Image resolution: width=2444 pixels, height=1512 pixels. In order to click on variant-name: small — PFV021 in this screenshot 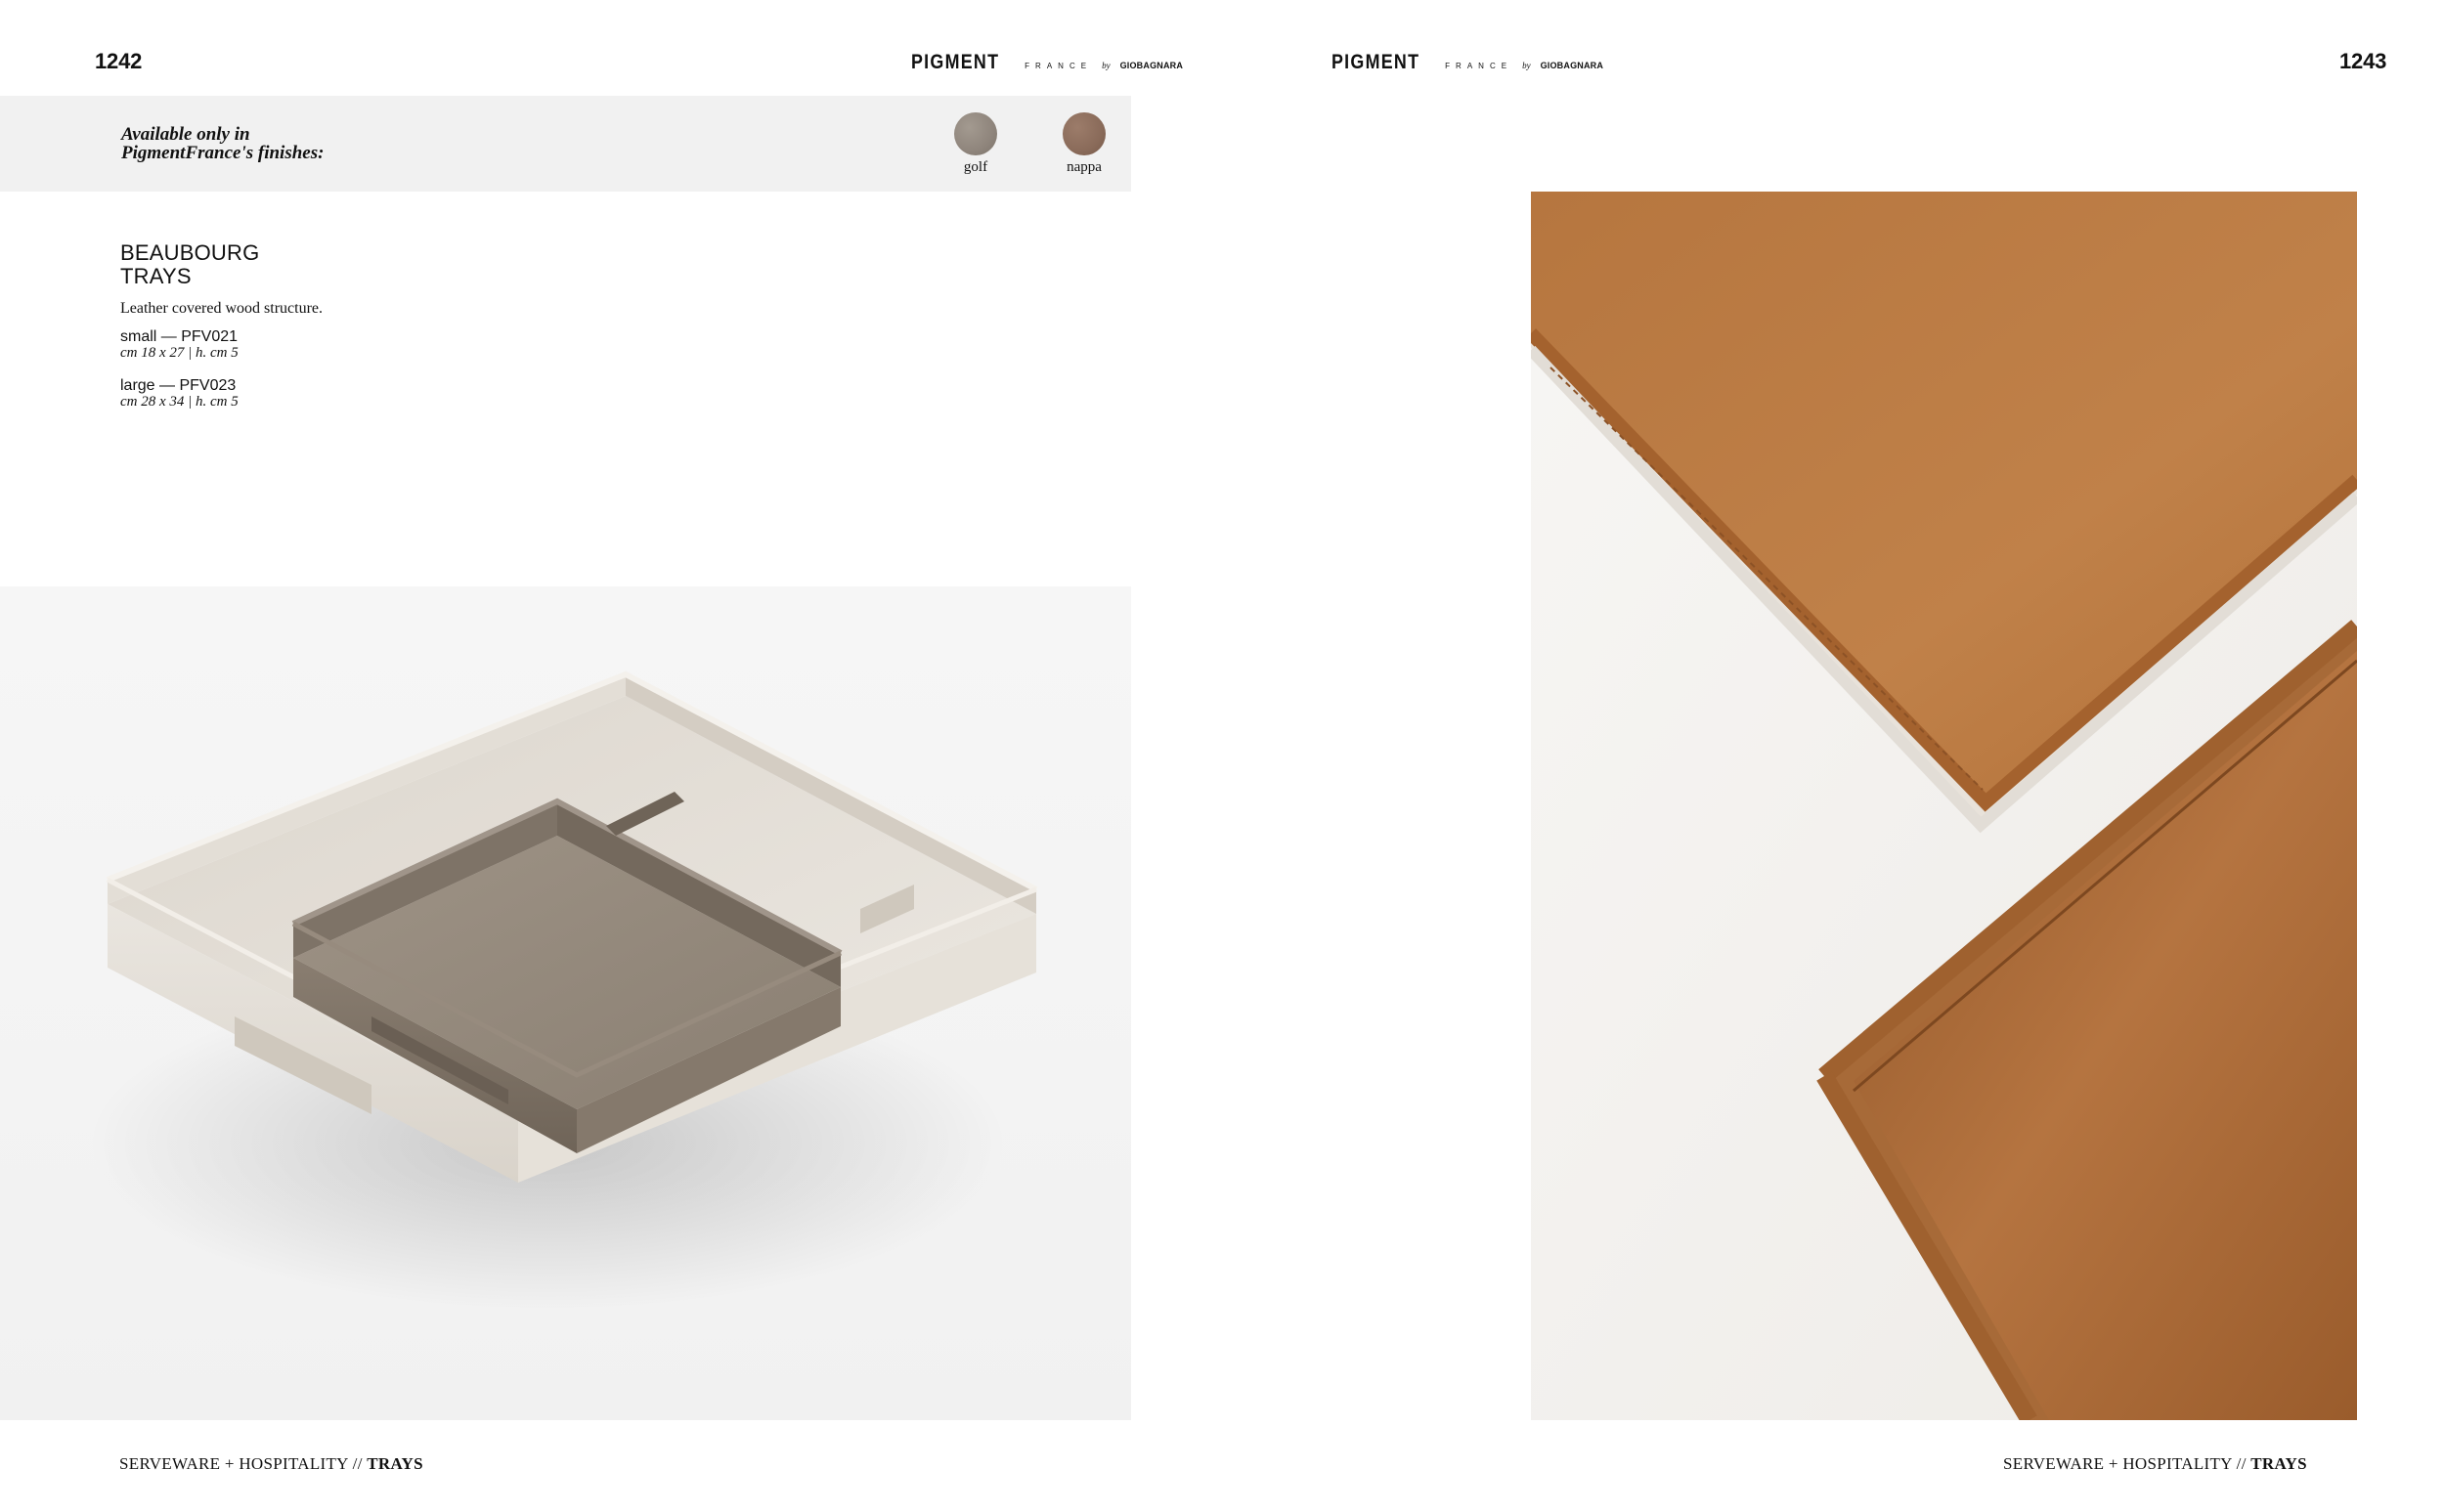, I will do `click(179, 336)`.